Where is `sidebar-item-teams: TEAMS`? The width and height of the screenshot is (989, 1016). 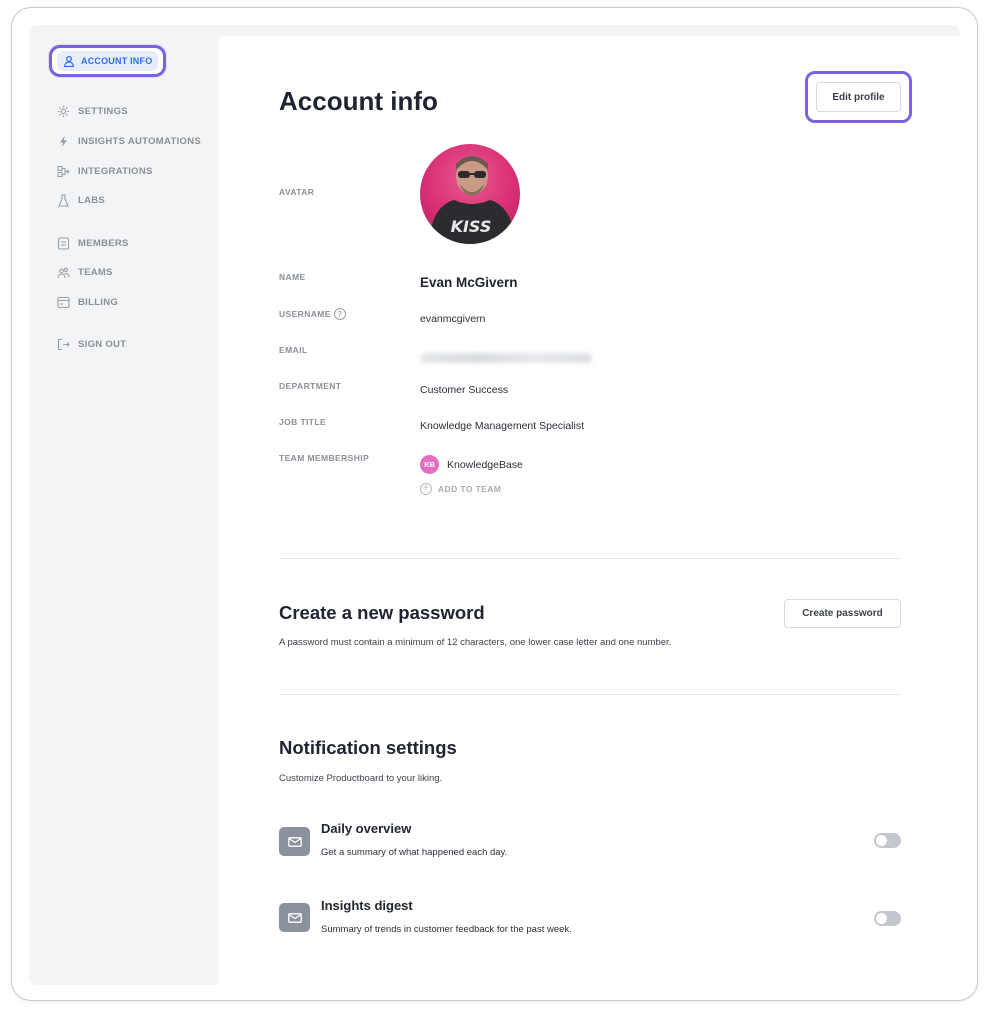
sidebar-item-teams: TEAMS is located at coordinates (85, 272).